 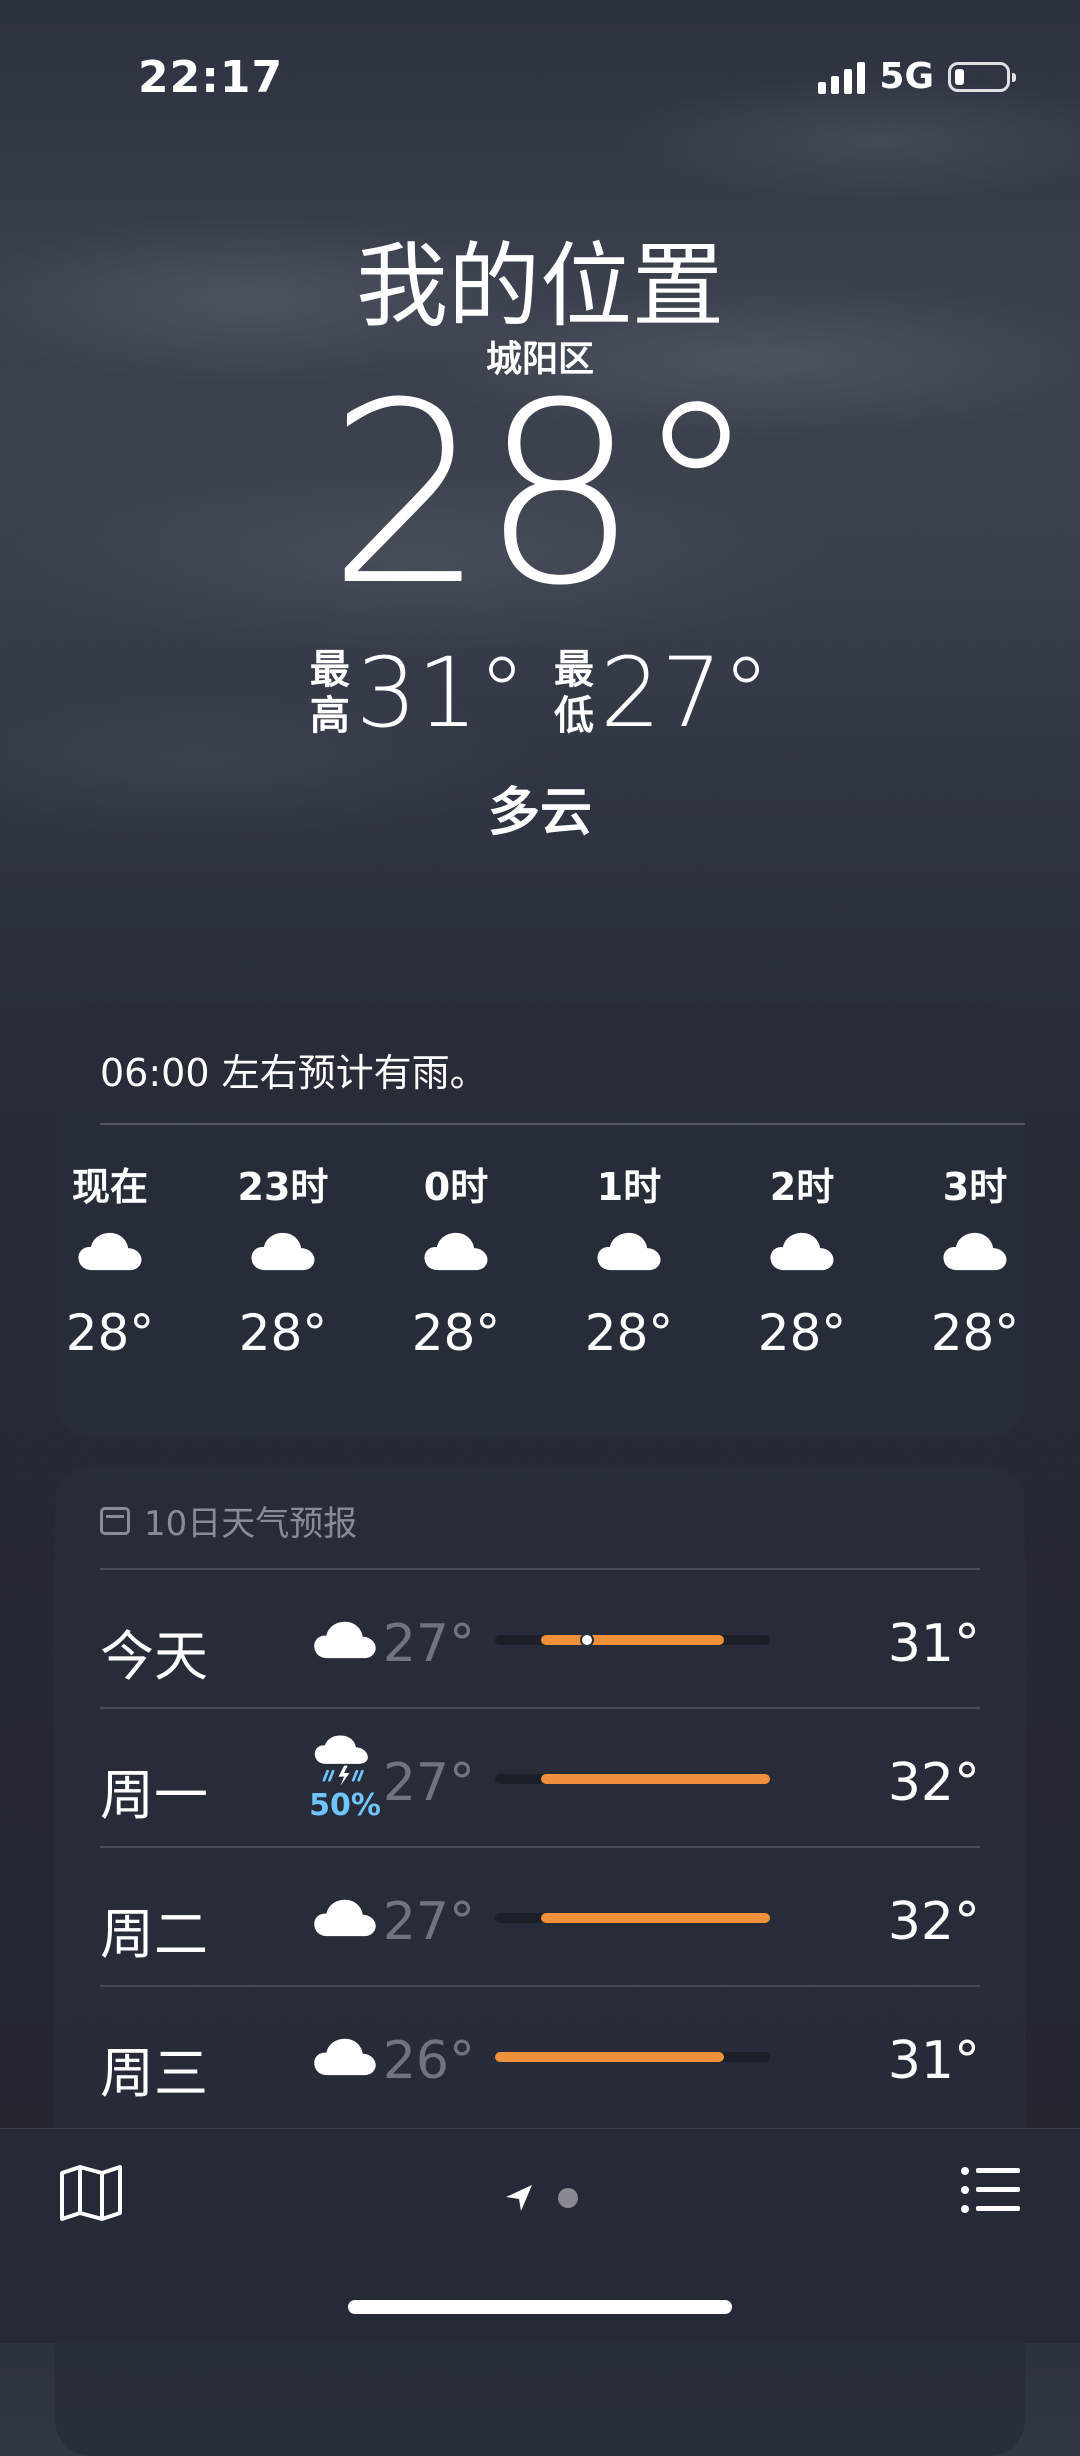 I want to click on precip-chance: 50%, so click(x=345, y=1805).